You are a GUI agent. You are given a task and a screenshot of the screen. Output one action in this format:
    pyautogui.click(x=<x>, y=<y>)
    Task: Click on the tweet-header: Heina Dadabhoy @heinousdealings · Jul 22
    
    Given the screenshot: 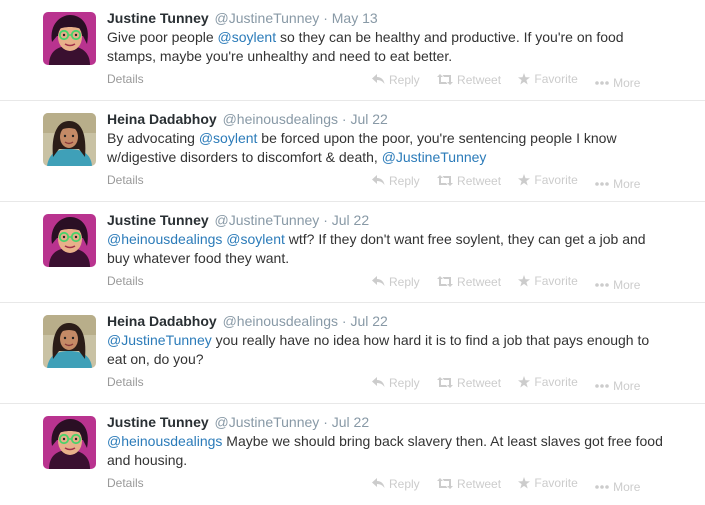 What is the action you would take?
    pyautogui.click(x=247, y=321)
    